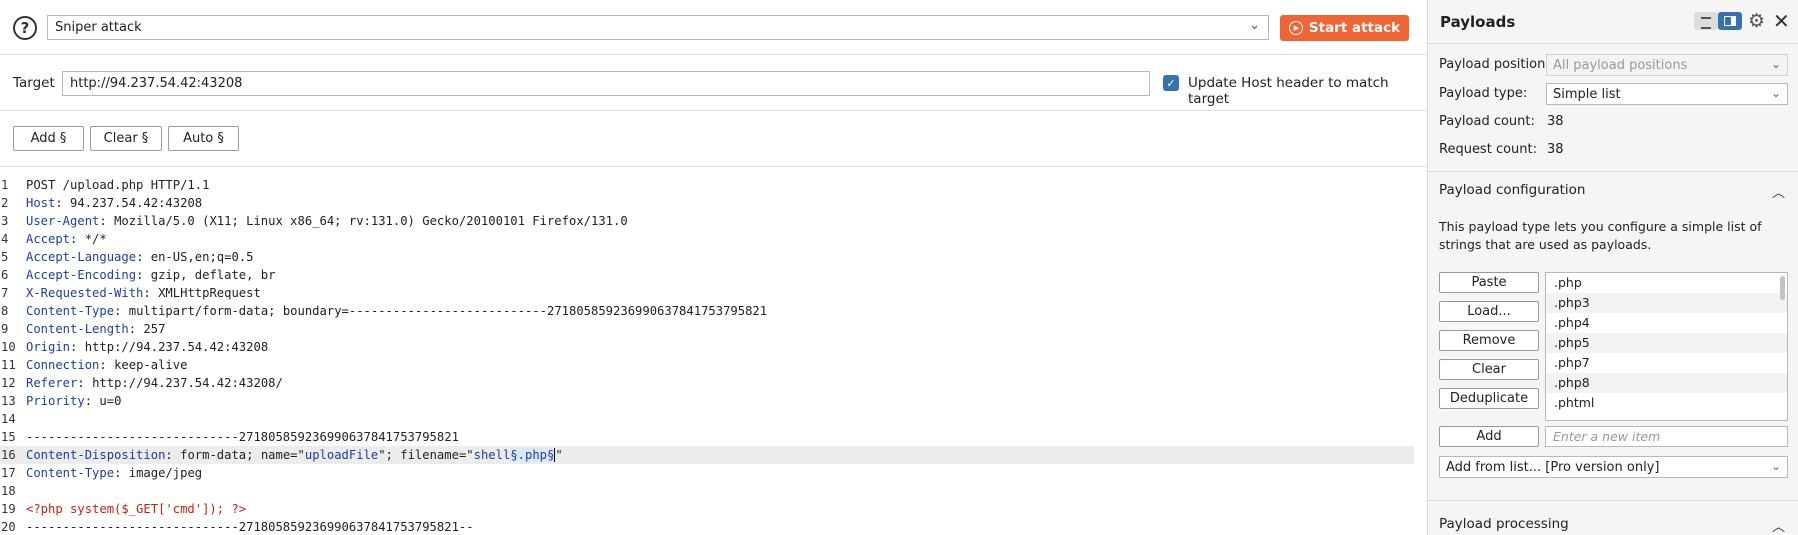 Image resolution: width=1798 pixels, height=535 pixels. I want to click on positions-toolbar: Add § Clear § Auto §, so click(713, 139).